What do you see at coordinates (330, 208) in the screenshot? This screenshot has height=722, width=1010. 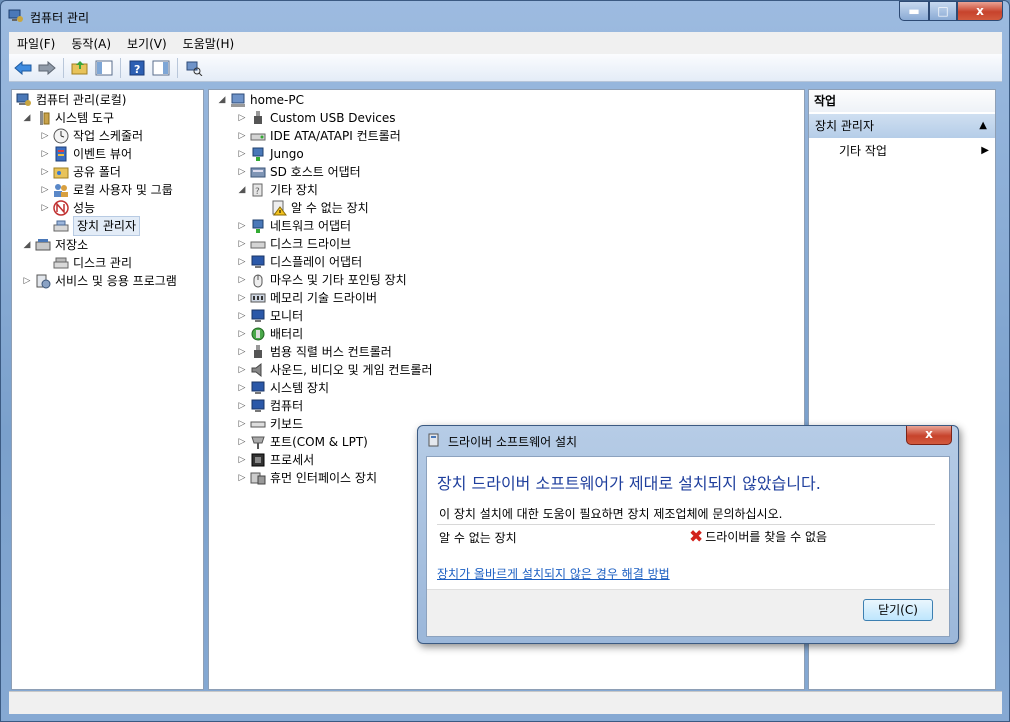 I see `device-label: 알 수 없는 장치` at bounding box center [330, 208].